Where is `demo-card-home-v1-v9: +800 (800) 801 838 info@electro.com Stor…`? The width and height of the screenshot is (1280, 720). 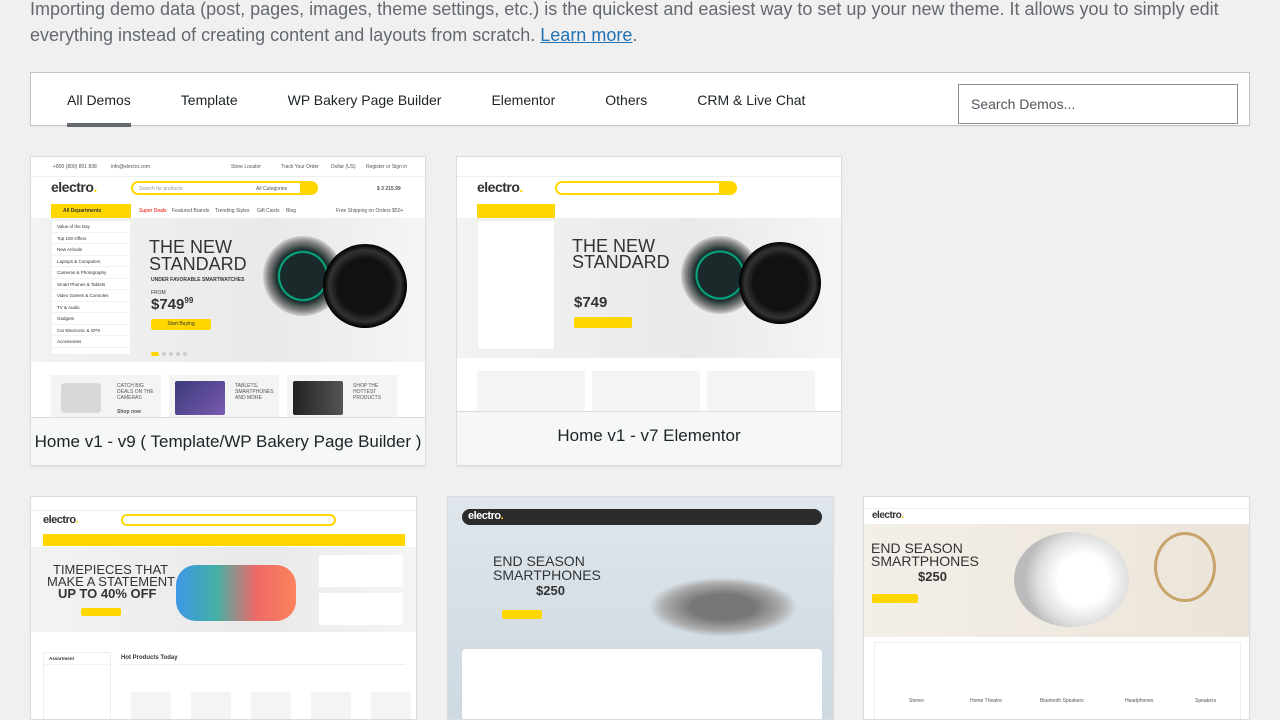 demo-card-home-v1-v9: +800 (800) 801 838 info@electro.com Stor… is located at coordinates (228, 311).